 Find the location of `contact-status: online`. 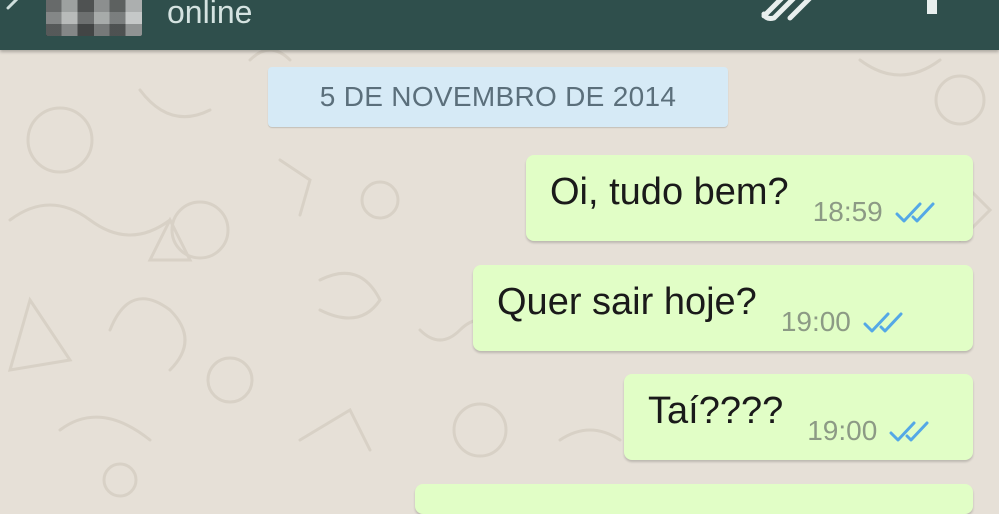

contact-status: online is located at coordinates (210, 15).